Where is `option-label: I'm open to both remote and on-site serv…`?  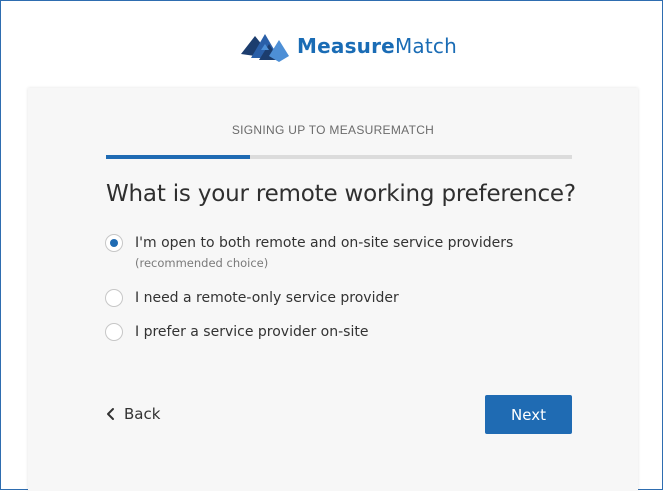 option-label: I'm open to both remote and on-site serv… is located at coordinates (324, 243).